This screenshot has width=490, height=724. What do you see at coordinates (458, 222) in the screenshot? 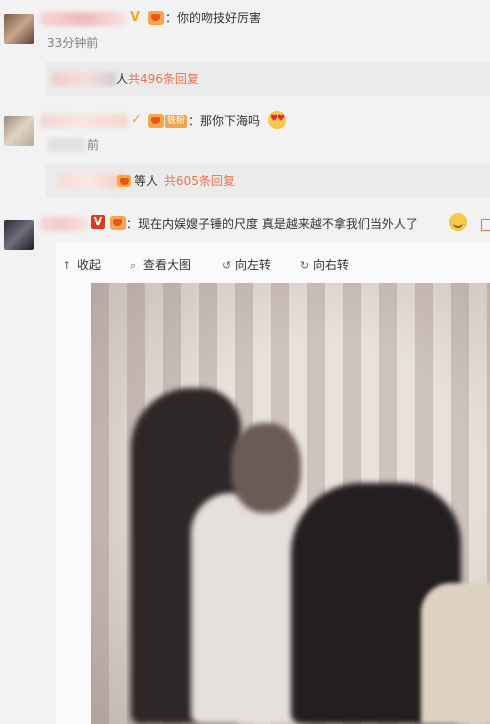
I see `pleased-face-emoji-icon` at bounding box center [458, 222].